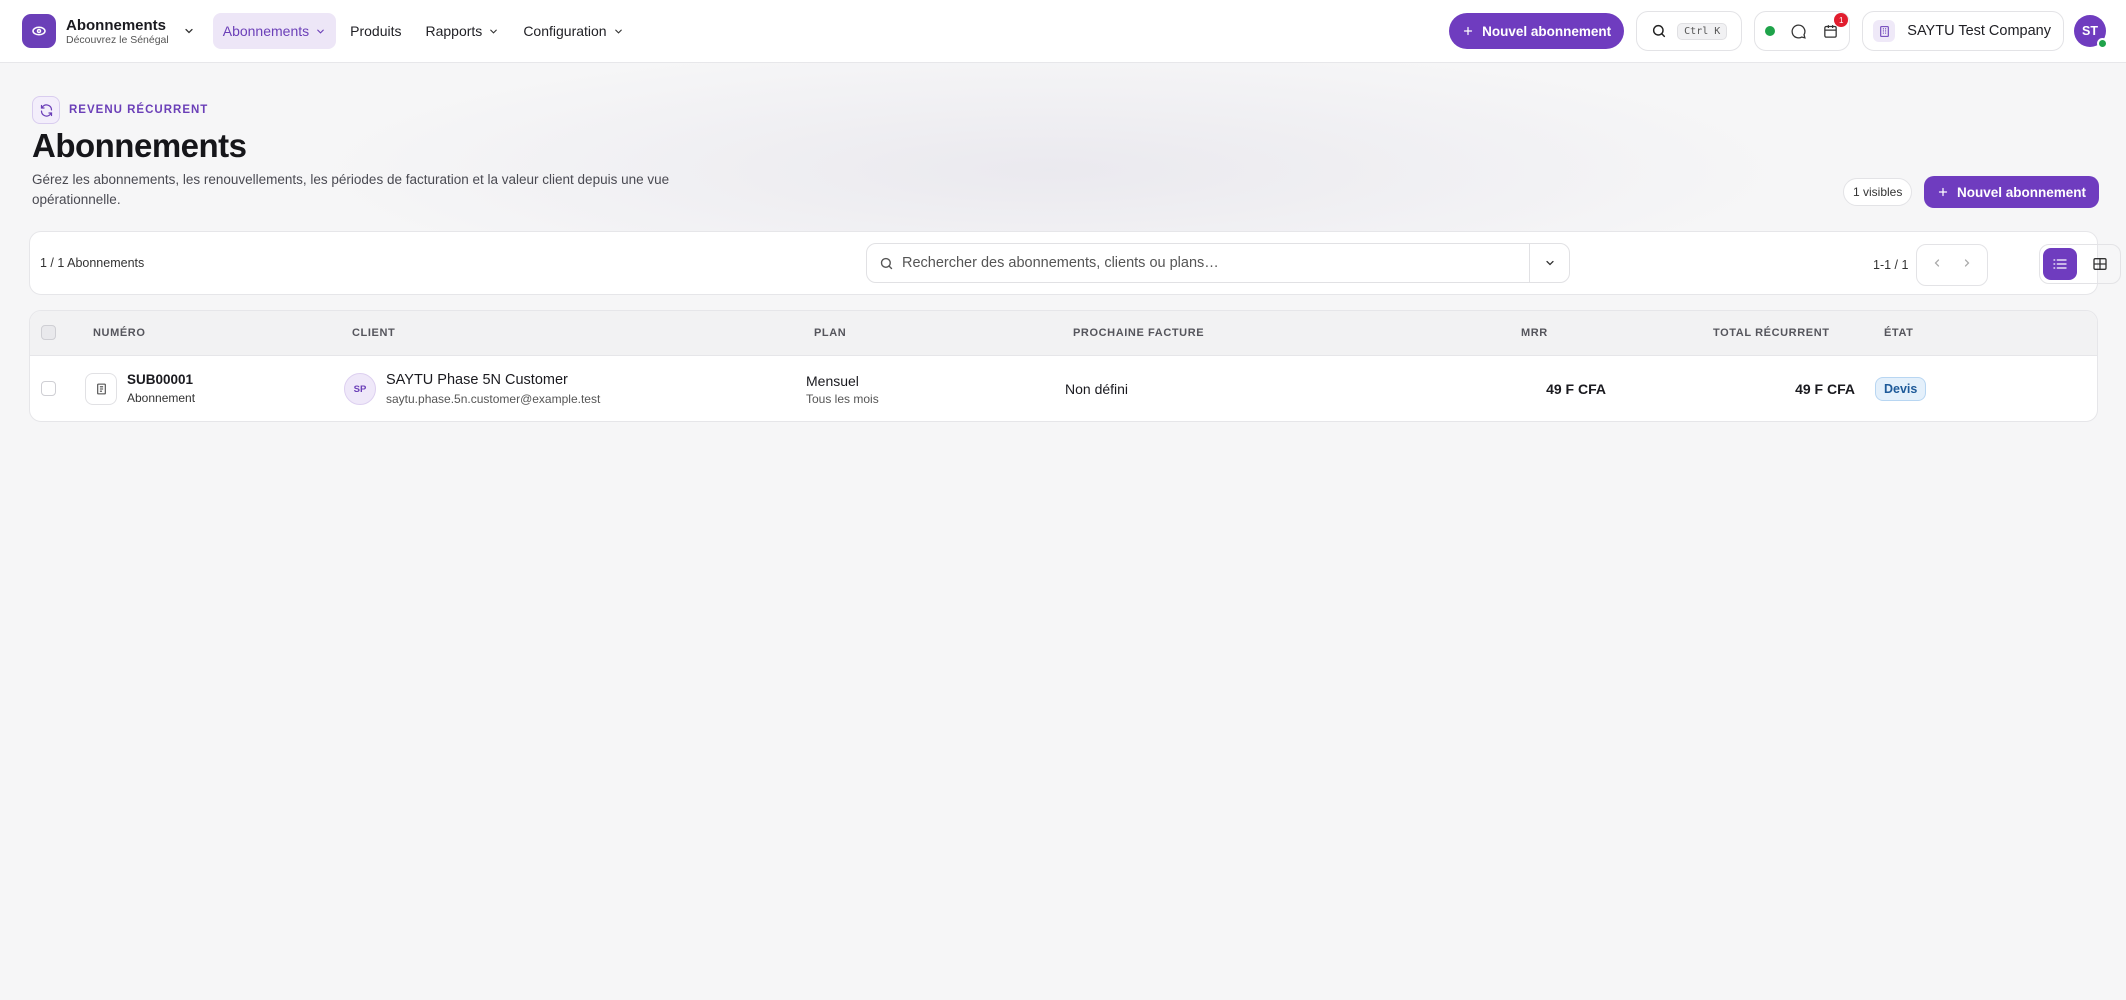 Image resolution: width=2126 pixels, height=1000 pixels. I want to click on plan-name: Mensuel, so click(832, 381).